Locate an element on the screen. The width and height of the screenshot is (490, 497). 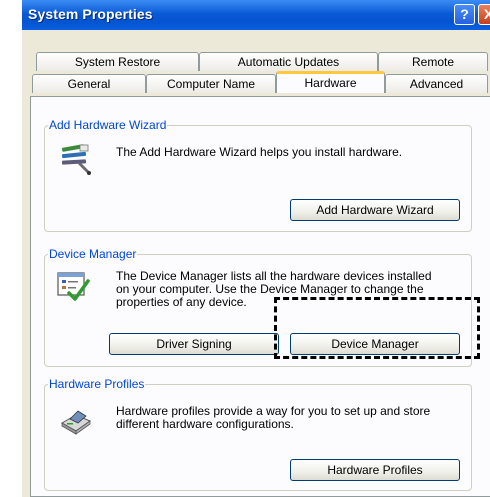
add-hardware-wizard-group-label: Add Hardware Wizard is located at coordinates (108, 125).